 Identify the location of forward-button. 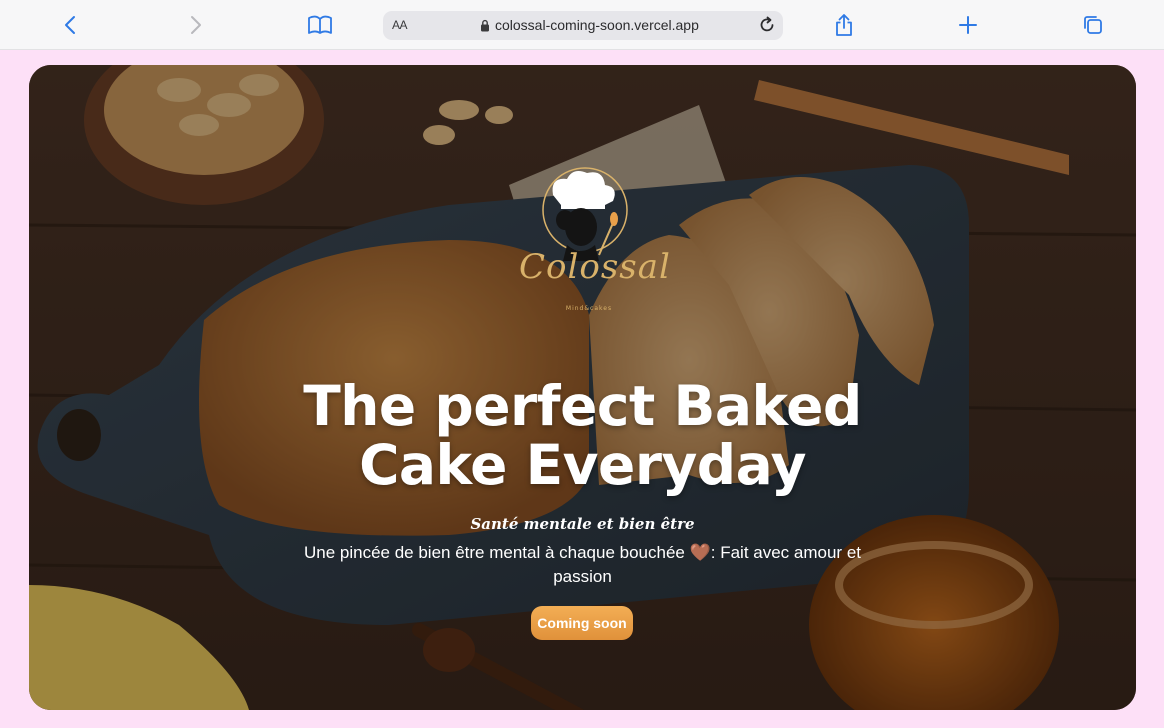
(195, 25).